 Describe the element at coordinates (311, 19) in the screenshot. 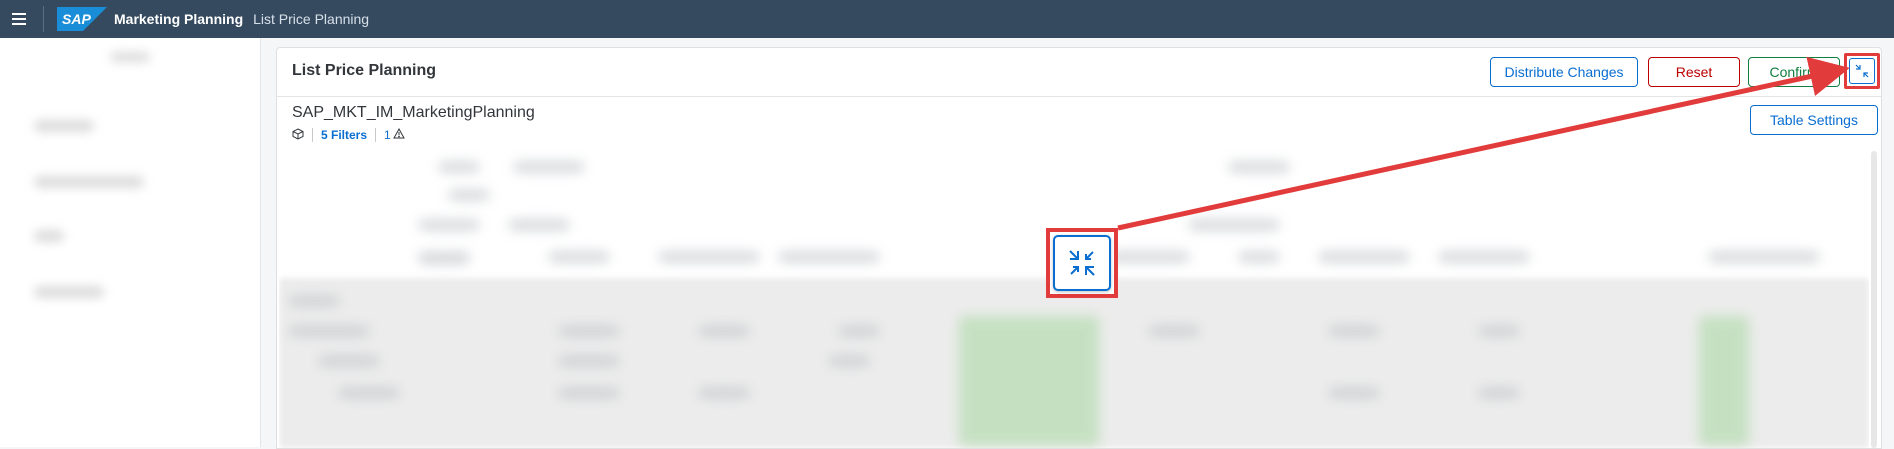

I see `app-subtitle: List Price Planning` at that location.